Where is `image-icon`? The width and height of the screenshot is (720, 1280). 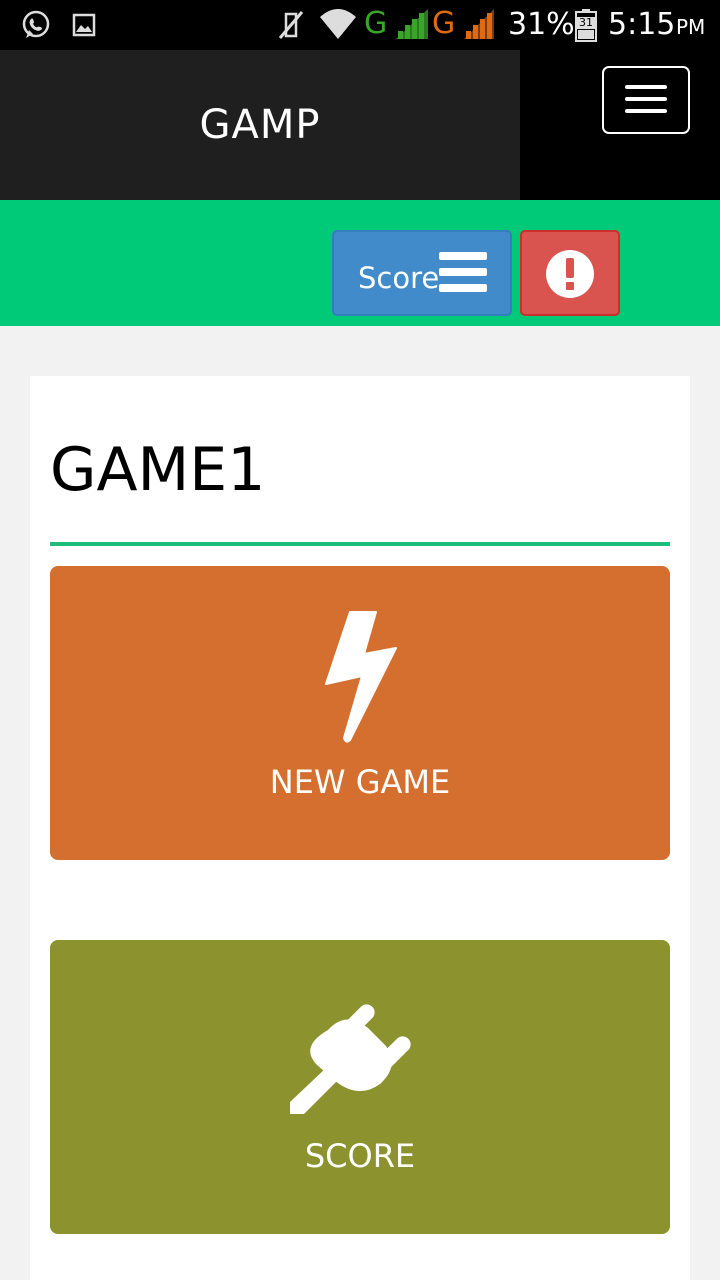
image-icon is located at coordinates (84, 27).